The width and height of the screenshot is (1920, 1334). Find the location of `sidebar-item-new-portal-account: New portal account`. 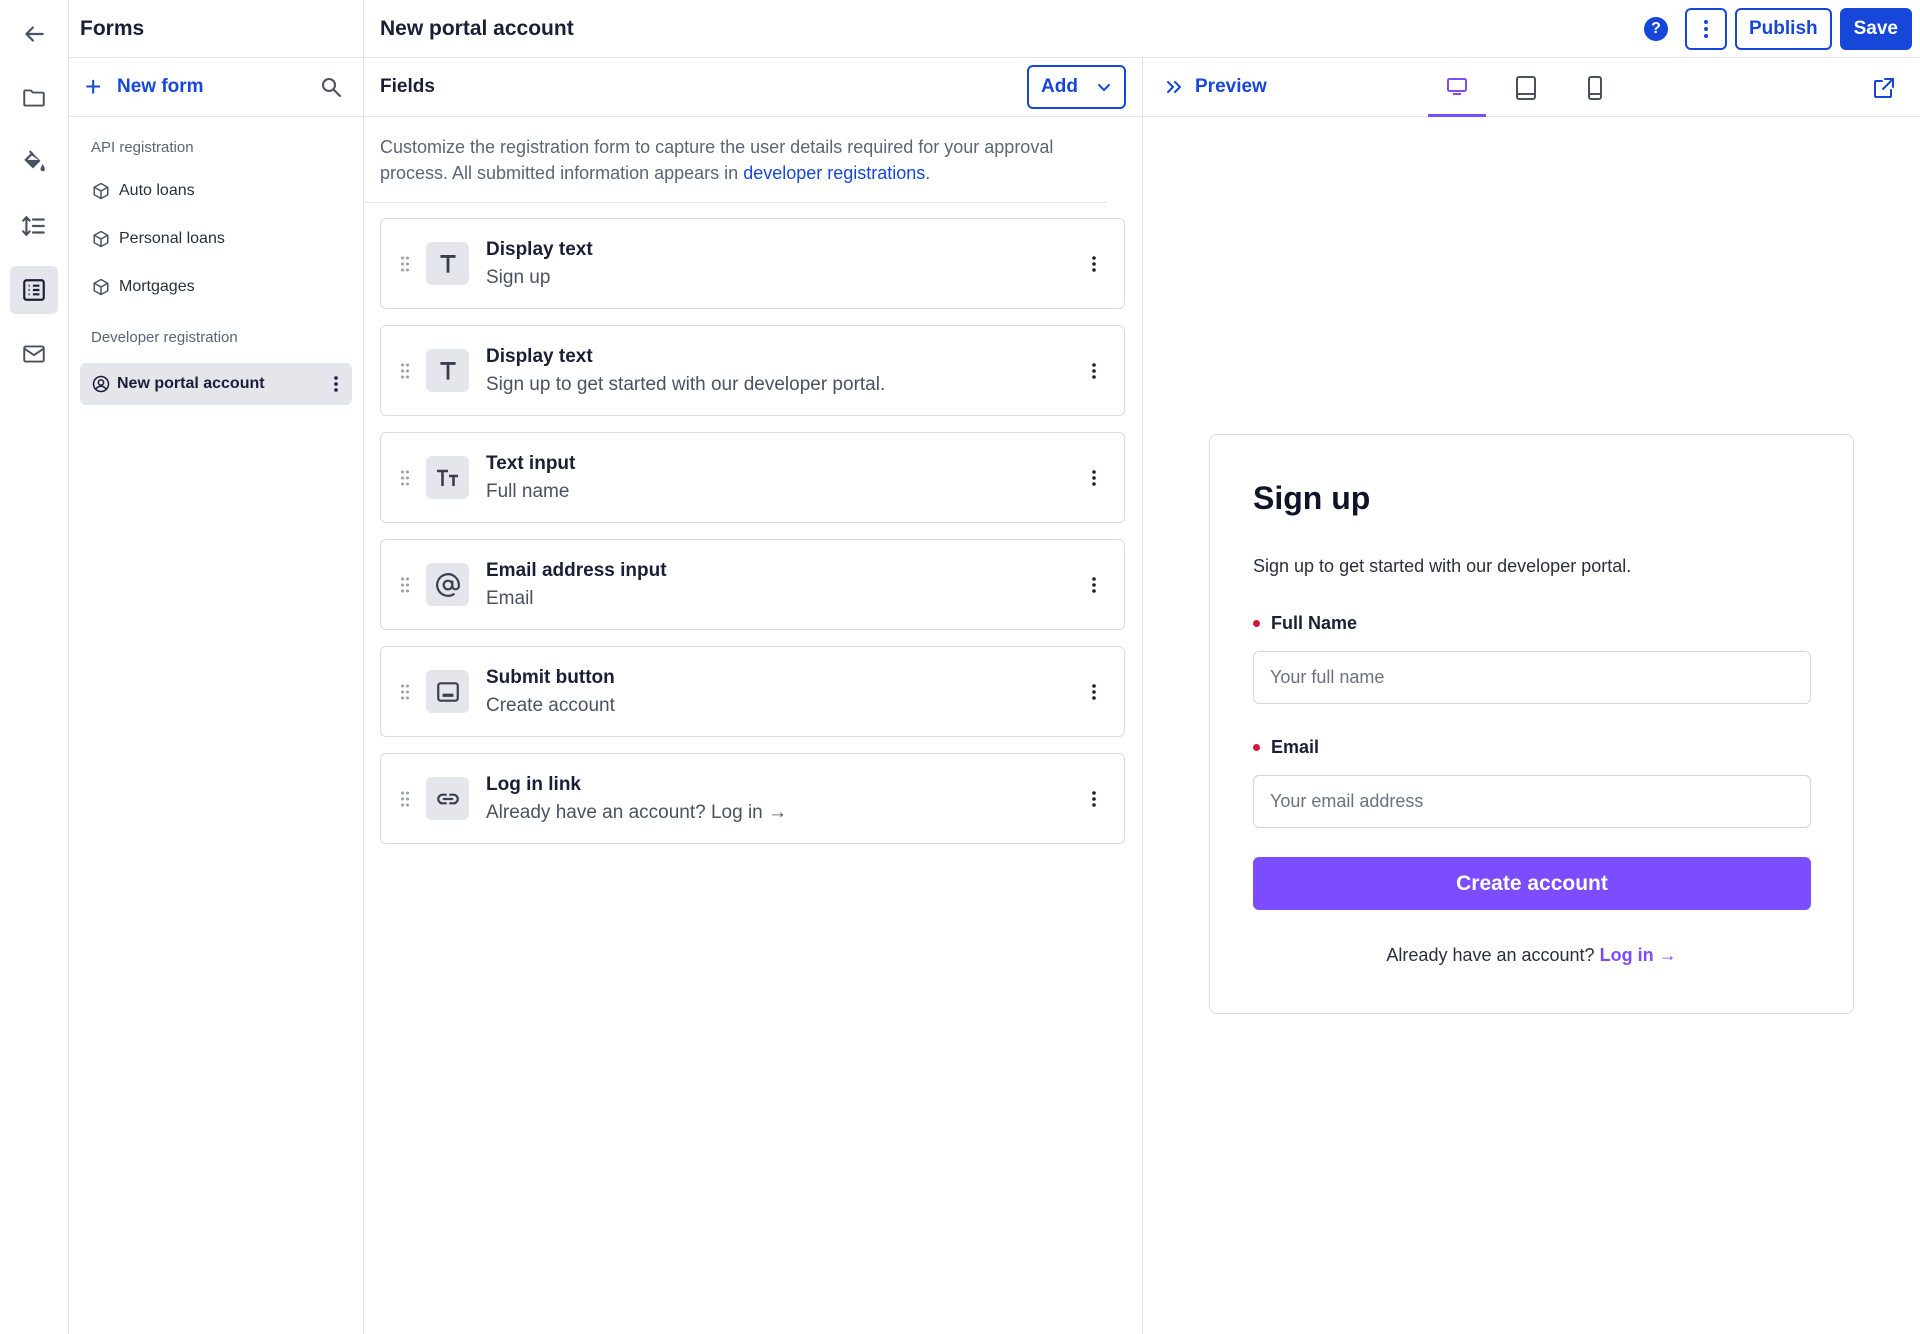

sidebar-item-new-portal-account: New portal account is located at coordinates (216, 384).